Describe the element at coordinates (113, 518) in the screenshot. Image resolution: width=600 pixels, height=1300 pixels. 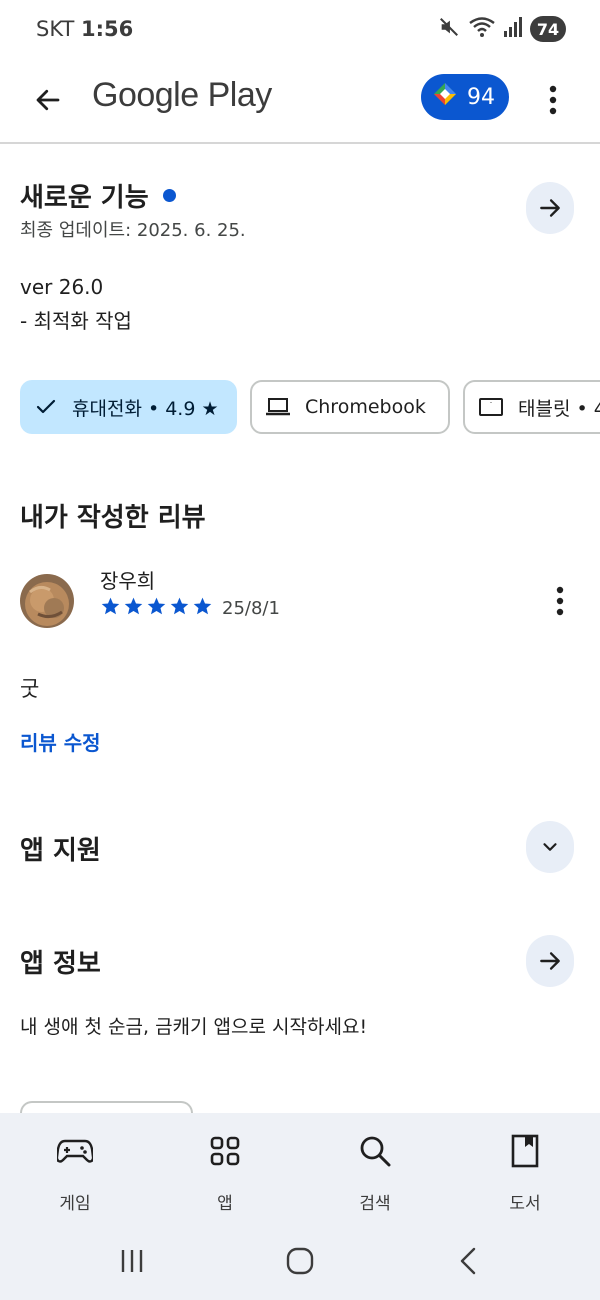
I see `my-review-heading: 내가 작성한 리뷰` at that location.